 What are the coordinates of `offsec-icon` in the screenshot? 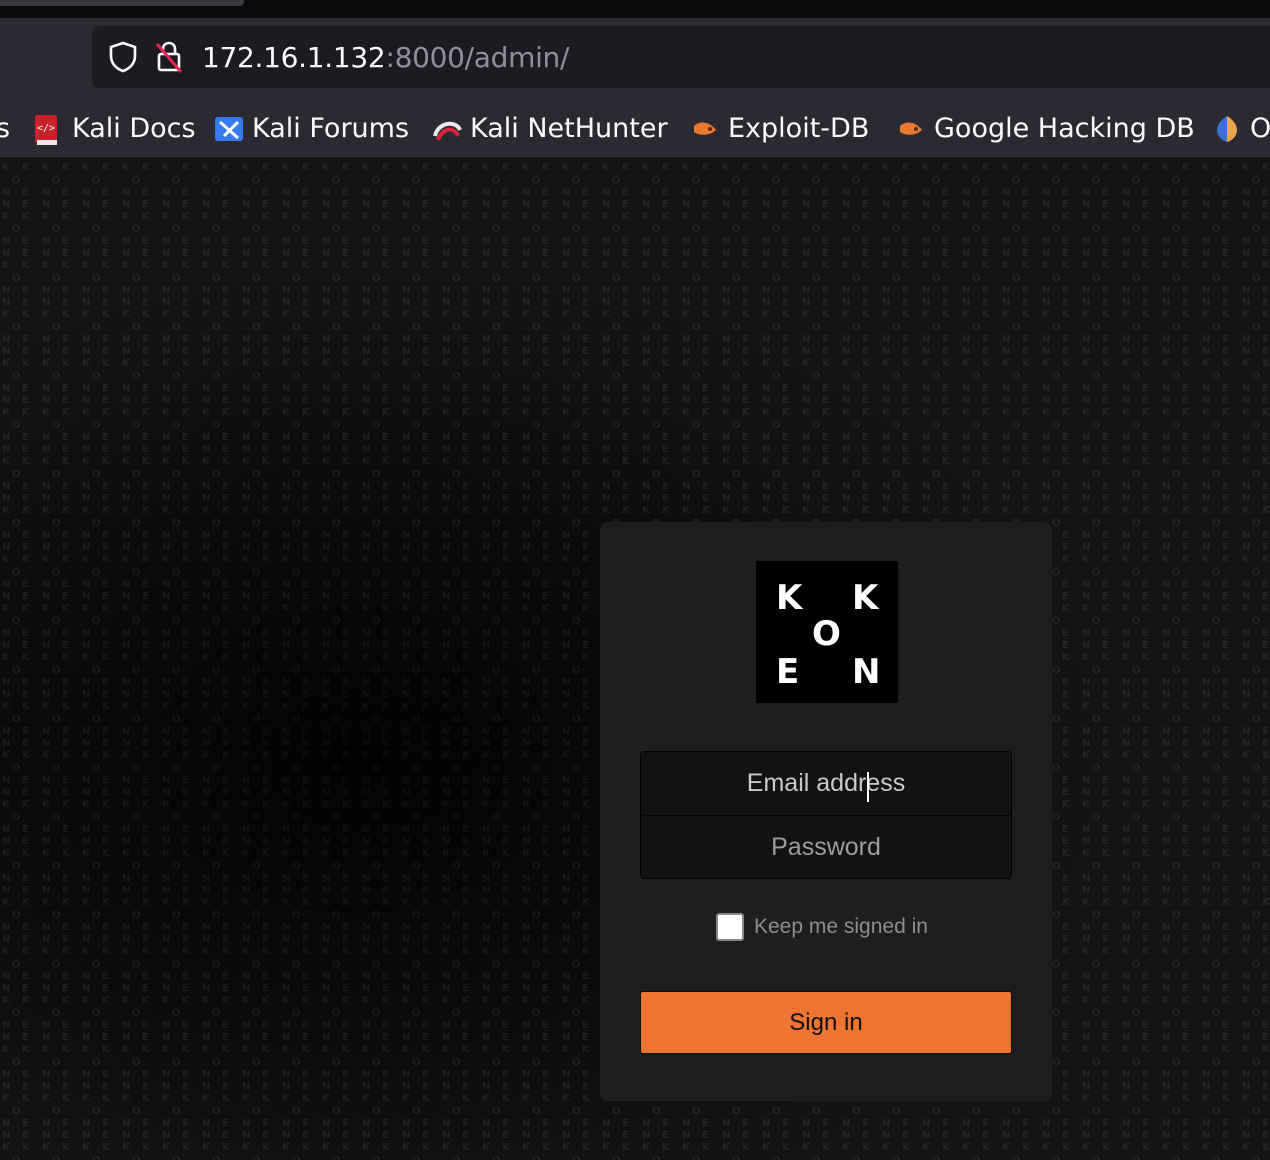 It's located at (1226, 128).